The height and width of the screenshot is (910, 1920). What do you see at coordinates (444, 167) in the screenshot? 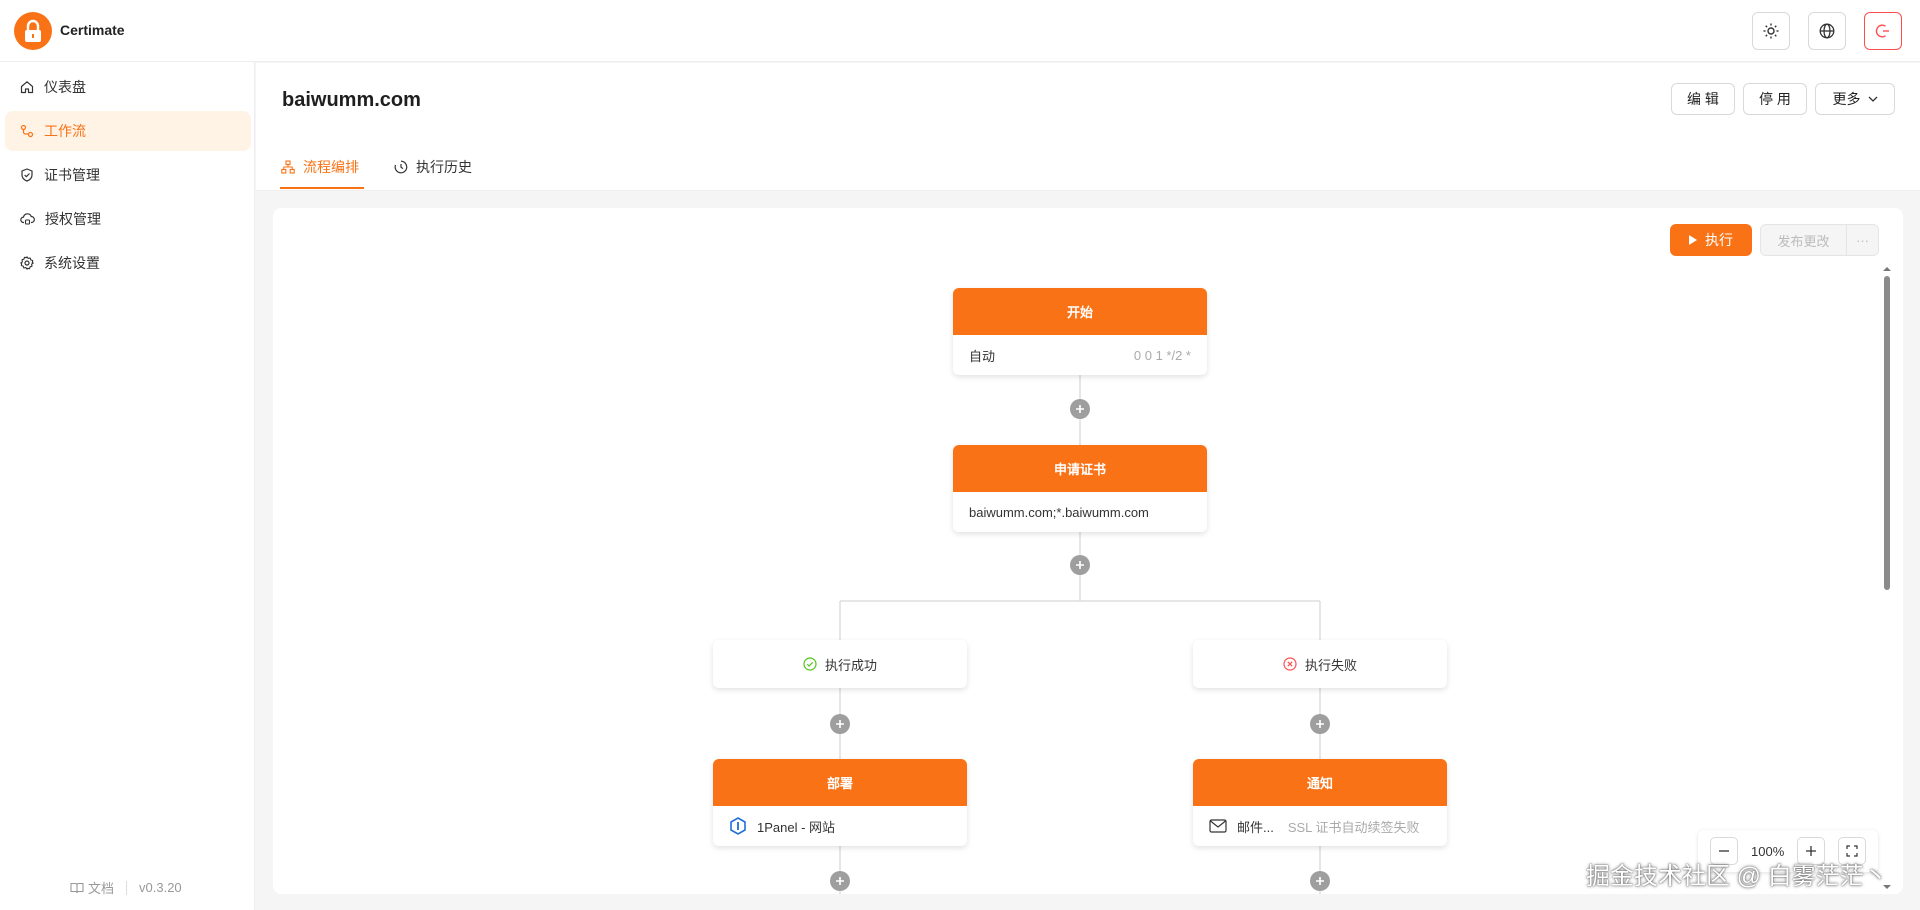
I see `tab-label: 执行历史` at bounding box center [444, 167].